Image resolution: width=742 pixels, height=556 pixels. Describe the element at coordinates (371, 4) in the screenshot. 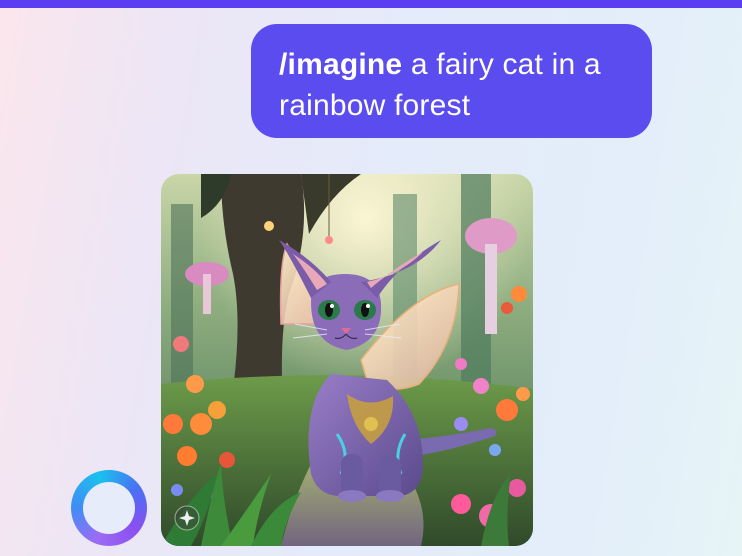

I see `top-accent-bar` at that location.